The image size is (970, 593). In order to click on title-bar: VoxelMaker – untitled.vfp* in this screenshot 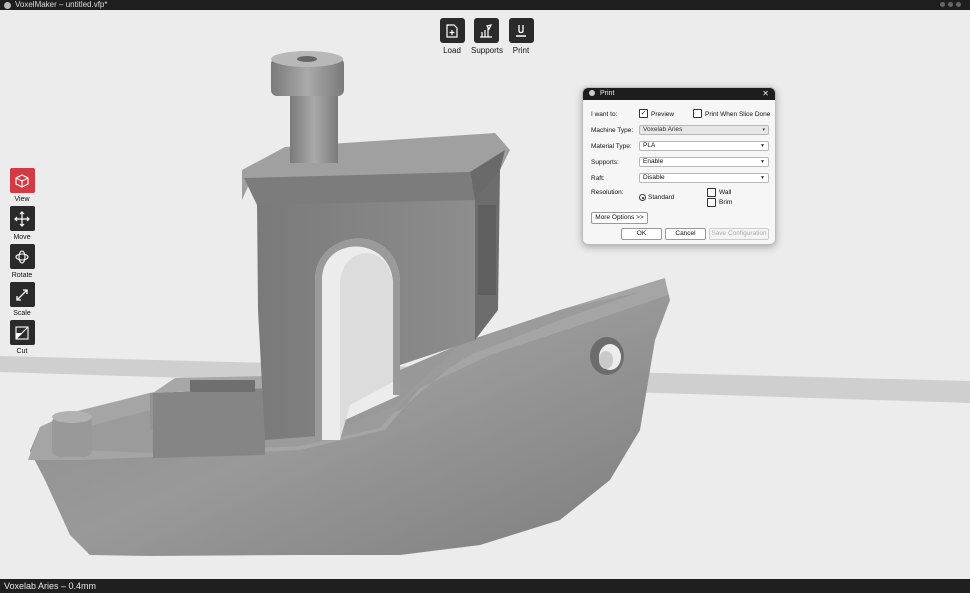, I will do `click(485, 5)`.